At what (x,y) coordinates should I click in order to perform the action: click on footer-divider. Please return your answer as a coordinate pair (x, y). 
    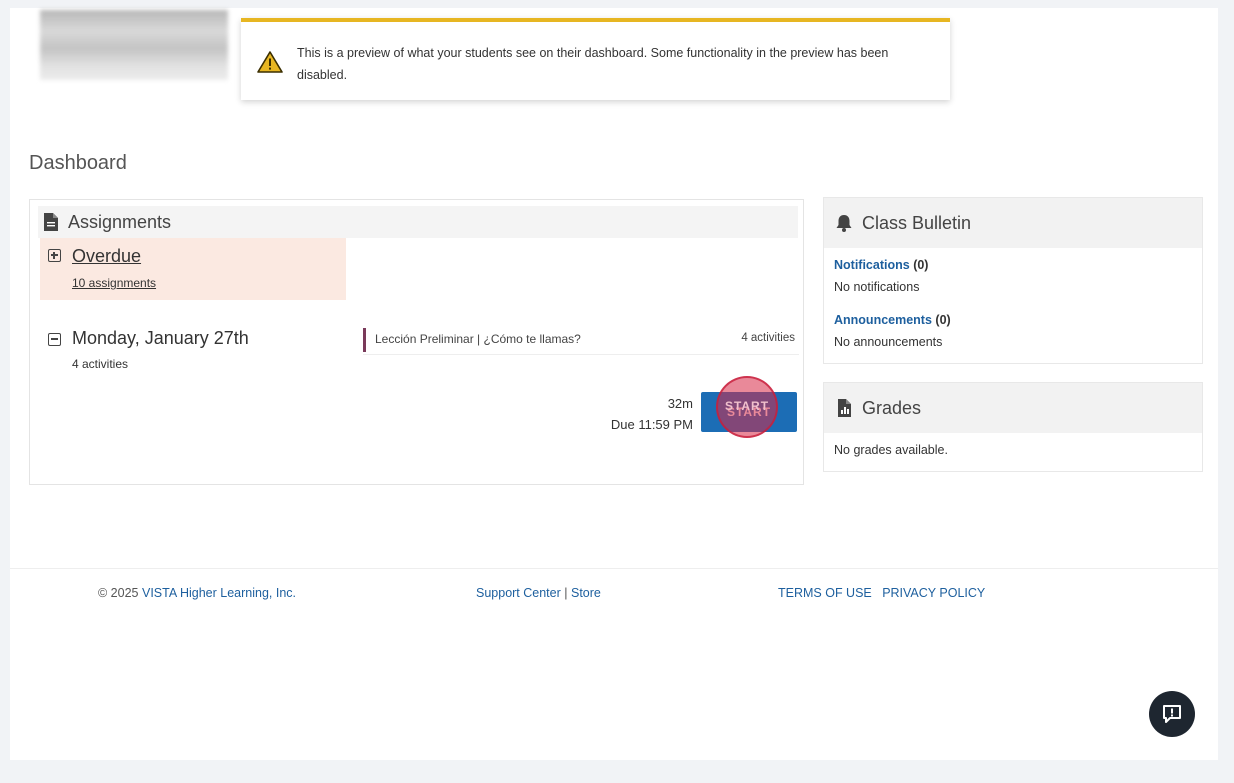
    Looking at the image, I should click on (614, 568).